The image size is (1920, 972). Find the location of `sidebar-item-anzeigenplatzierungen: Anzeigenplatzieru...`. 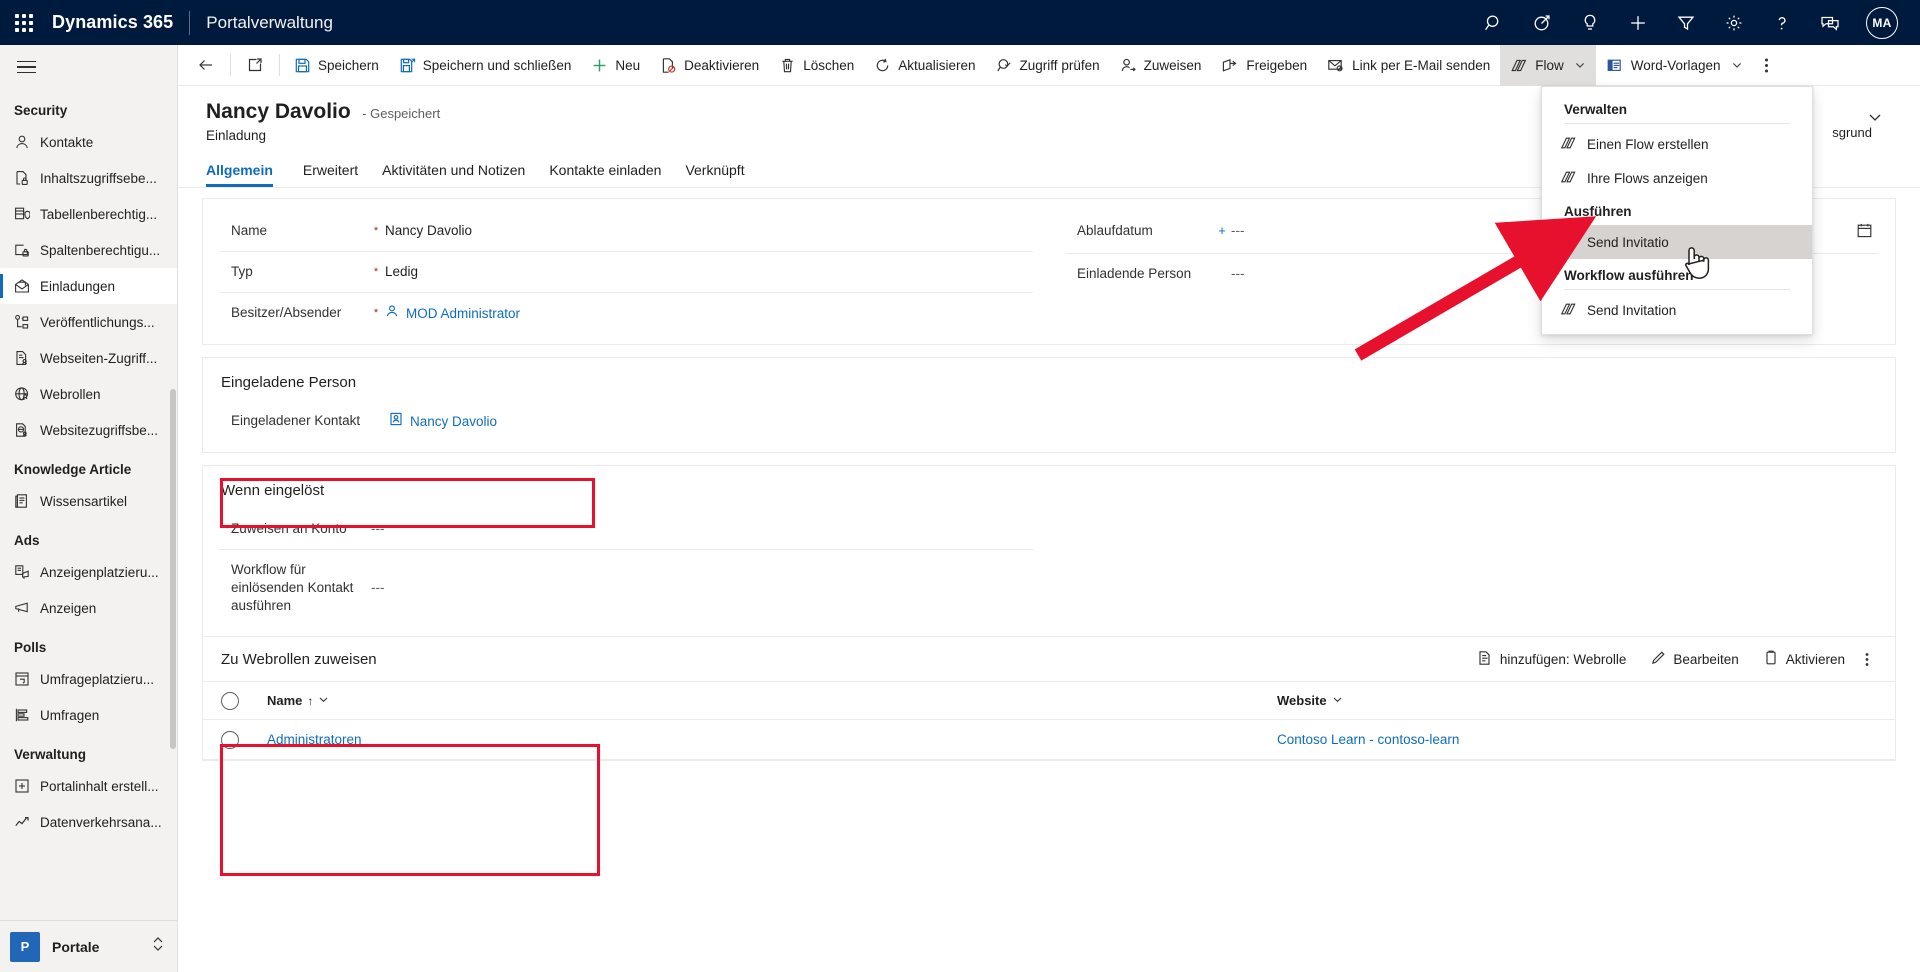

sidebar-item-anzeigenplatzierungen: Anzeigenplatzieru... is located at coordinates (88, 572).